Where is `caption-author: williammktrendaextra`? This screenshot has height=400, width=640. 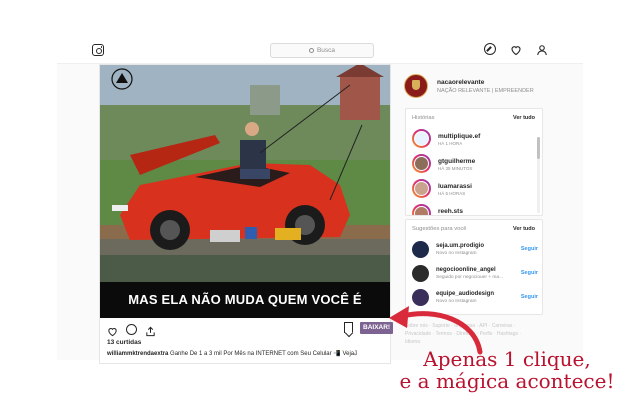
caption-author: williammktrendaextra is located at coordinates (137, 354).